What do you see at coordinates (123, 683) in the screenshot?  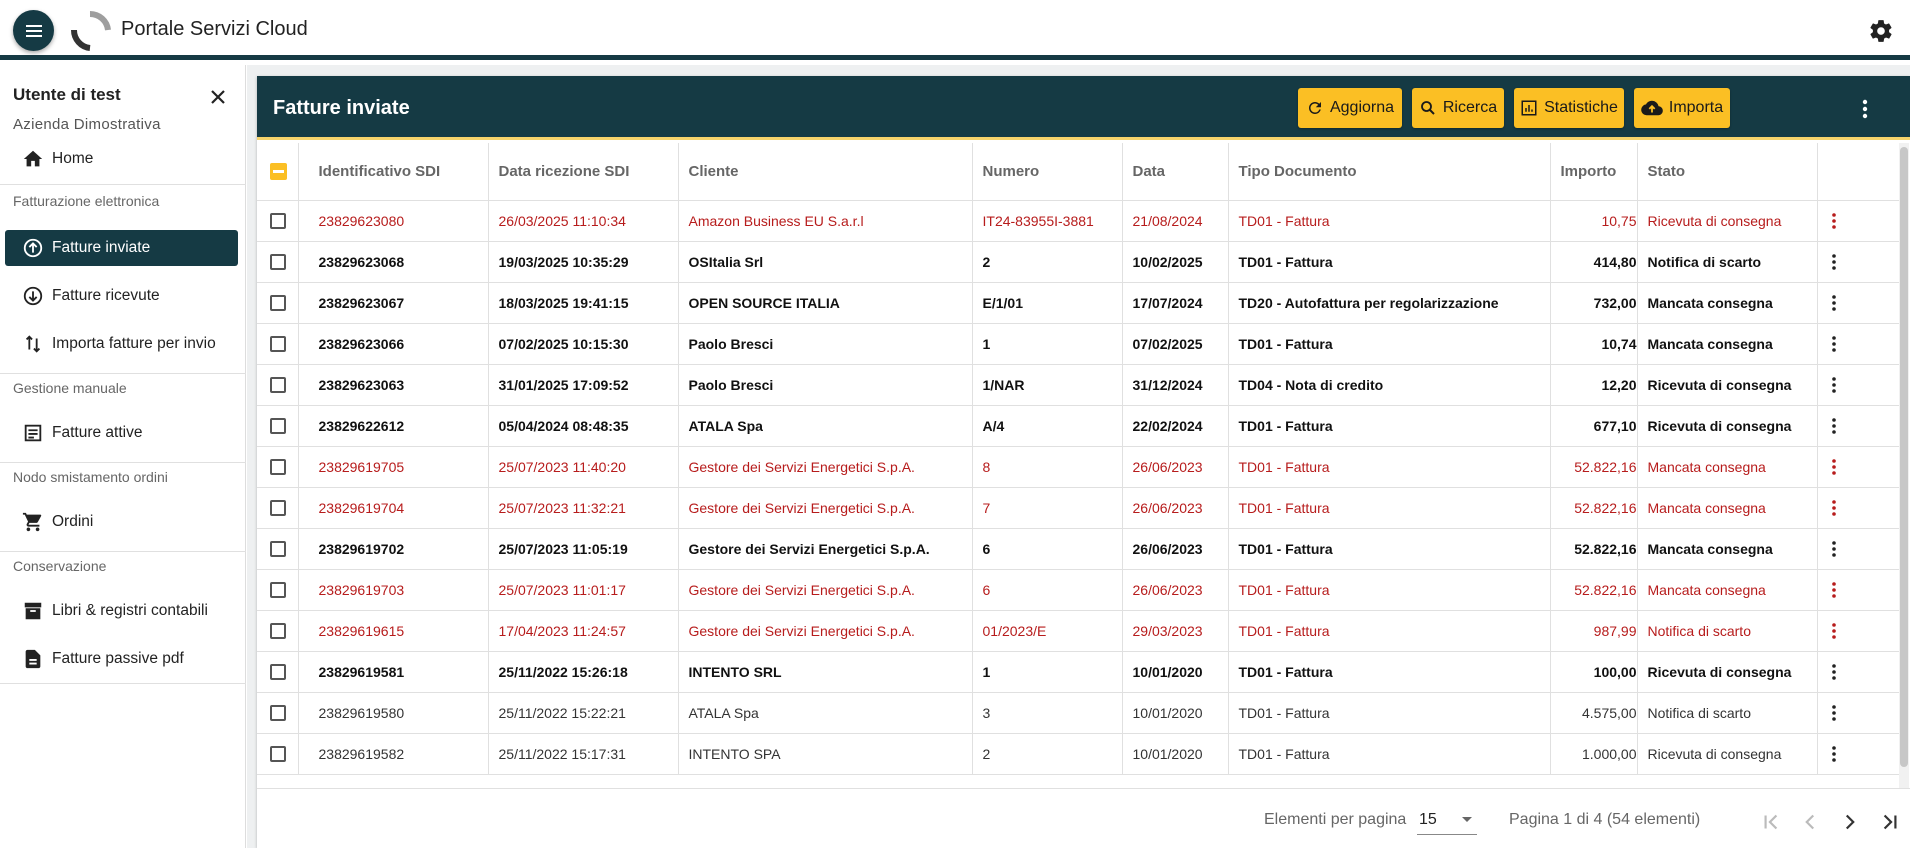 I see `divider` at bounding box center [123, 683].